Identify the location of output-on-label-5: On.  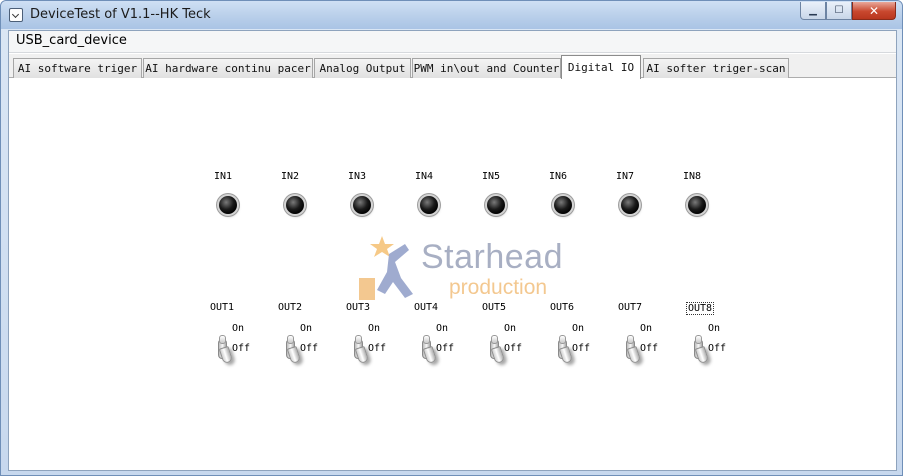
(510, 328).